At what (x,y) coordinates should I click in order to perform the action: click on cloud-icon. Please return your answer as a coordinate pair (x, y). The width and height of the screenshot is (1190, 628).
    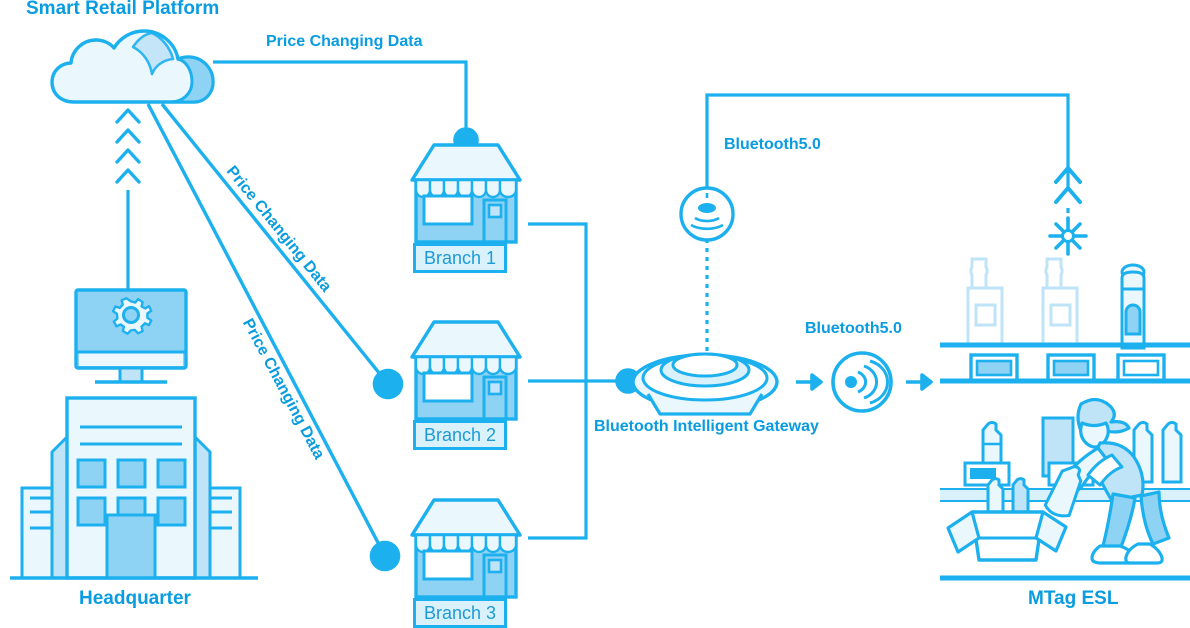
    Looking at the image, I should click on (132, 66).